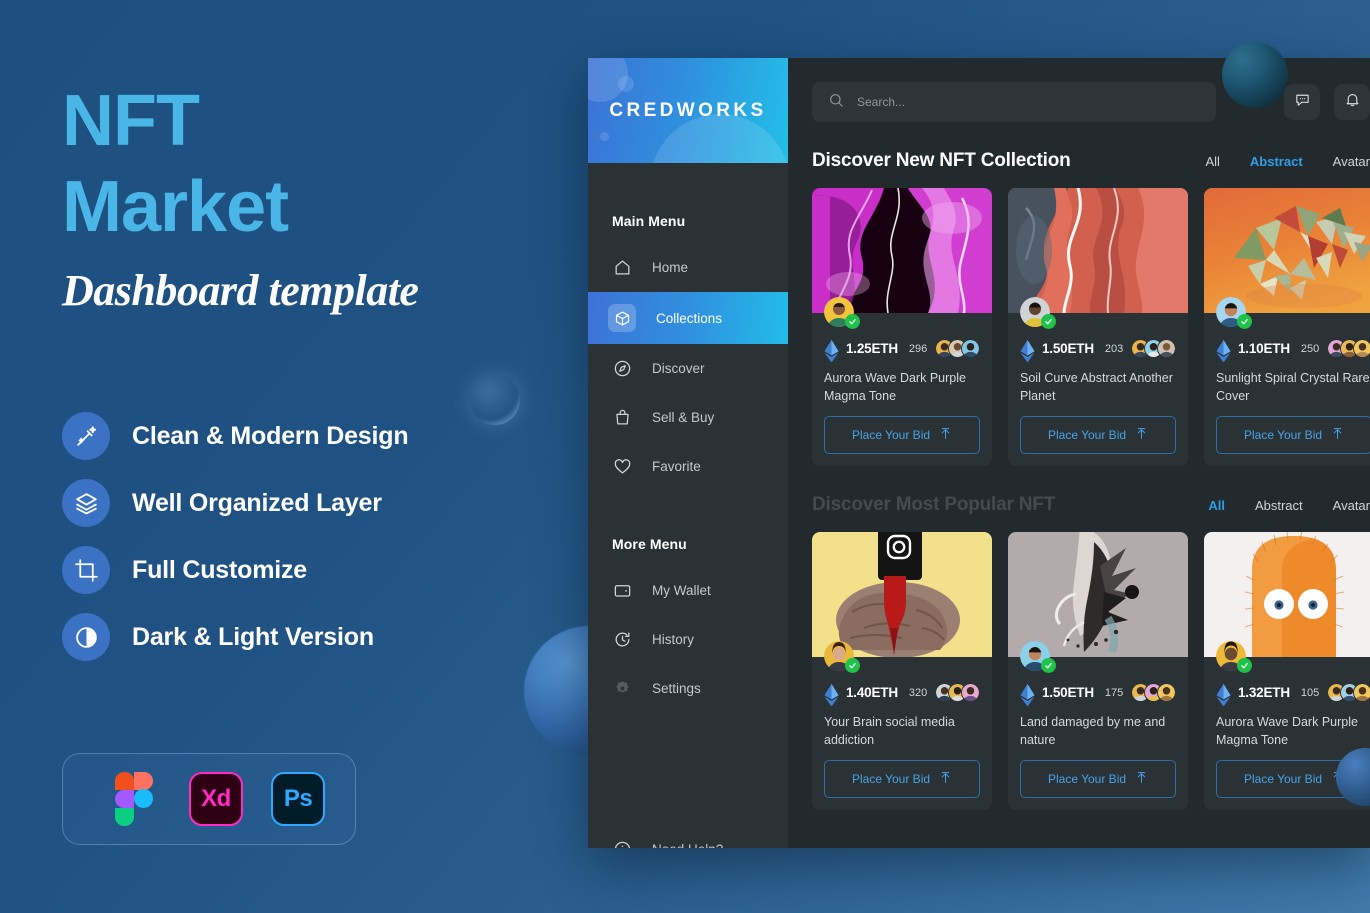 This screenshot has width=1370, height=913. Describe the element at coordinates (298, 799) in the screenshot. I see `photoshop-logo-icon: Ps` at that location.